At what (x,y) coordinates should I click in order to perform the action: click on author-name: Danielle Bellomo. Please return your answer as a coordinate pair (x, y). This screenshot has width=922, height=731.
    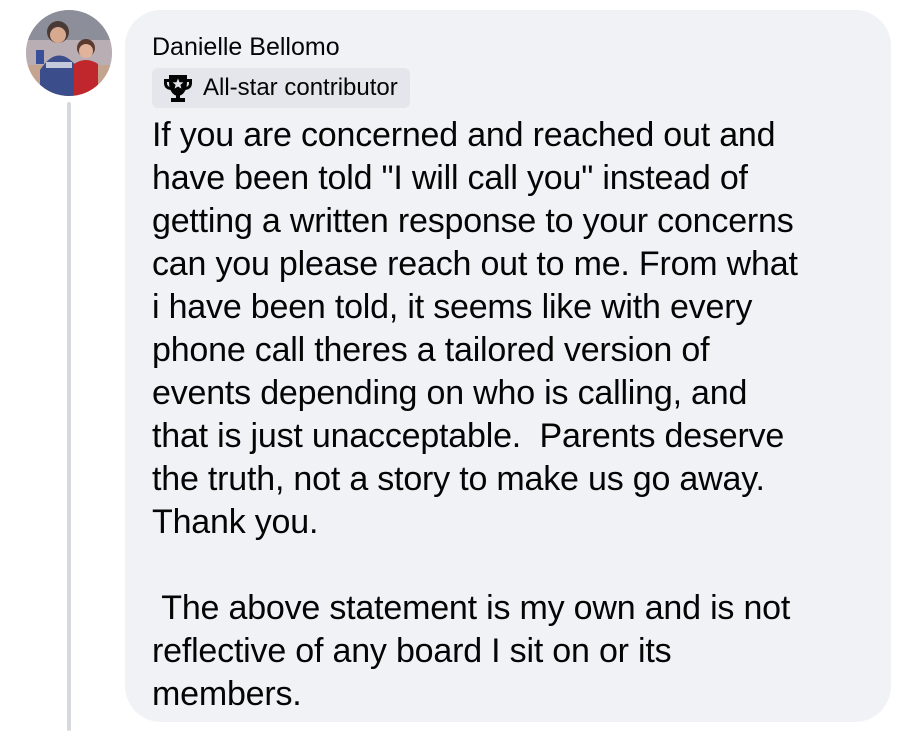
    Looking at the image, I should click on (508, 47).